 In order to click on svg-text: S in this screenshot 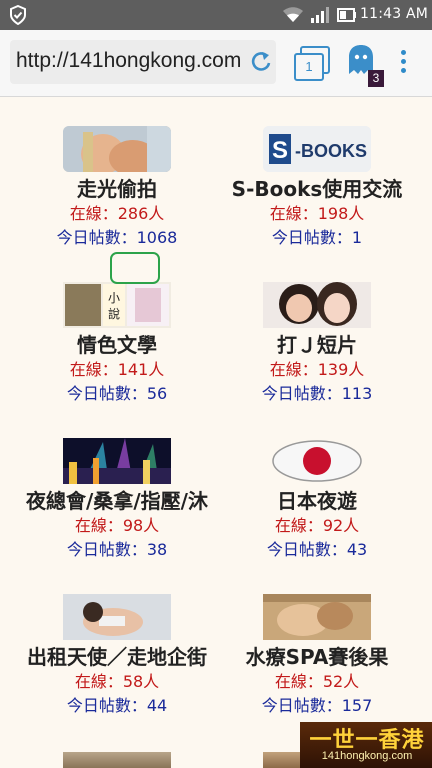, I will do `click(280, 150)`.